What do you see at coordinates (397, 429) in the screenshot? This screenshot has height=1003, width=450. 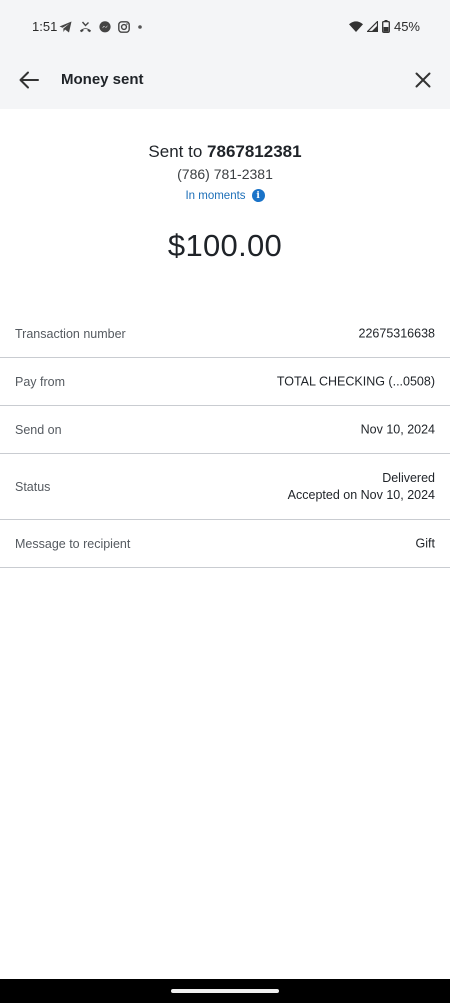 I see `detail-value: Nov 10, 2024` at bounding box center [397, 429].